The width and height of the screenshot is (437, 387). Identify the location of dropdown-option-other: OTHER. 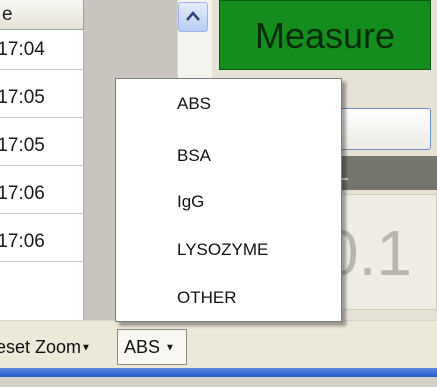
(207, 298).